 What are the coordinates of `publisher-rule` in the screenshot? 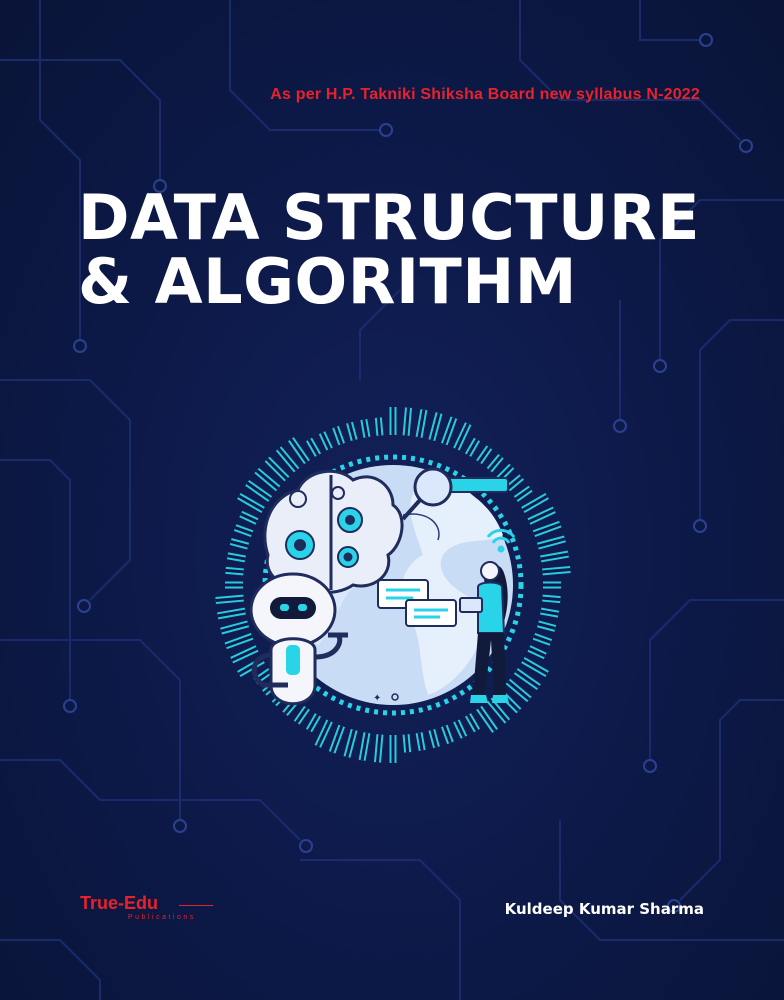 It's located at (196, 905).